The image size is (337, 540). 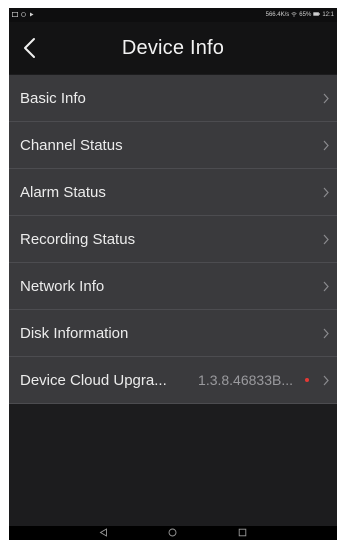 I want to click on status-bar: 566.4K/s 65% 12:1, so click(x=173, y=15).